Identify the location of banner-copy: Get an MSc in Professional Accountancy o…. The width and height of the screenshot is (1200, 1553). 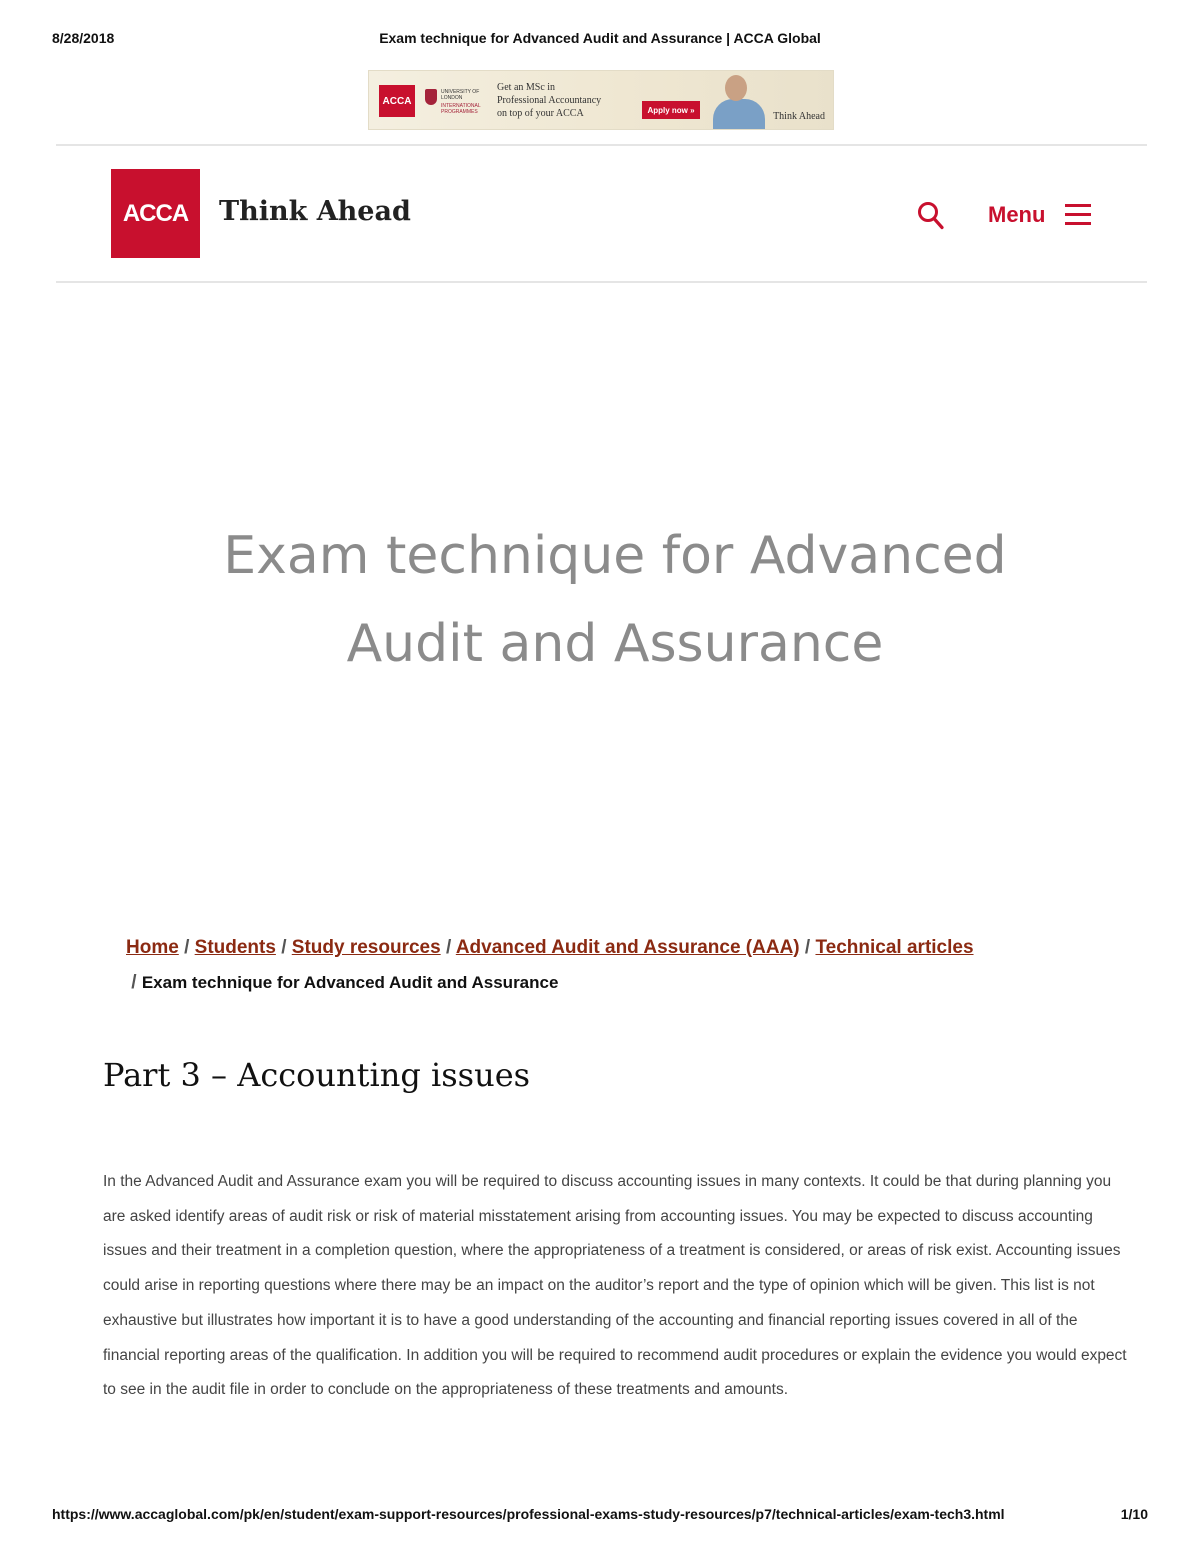
(549, 100).